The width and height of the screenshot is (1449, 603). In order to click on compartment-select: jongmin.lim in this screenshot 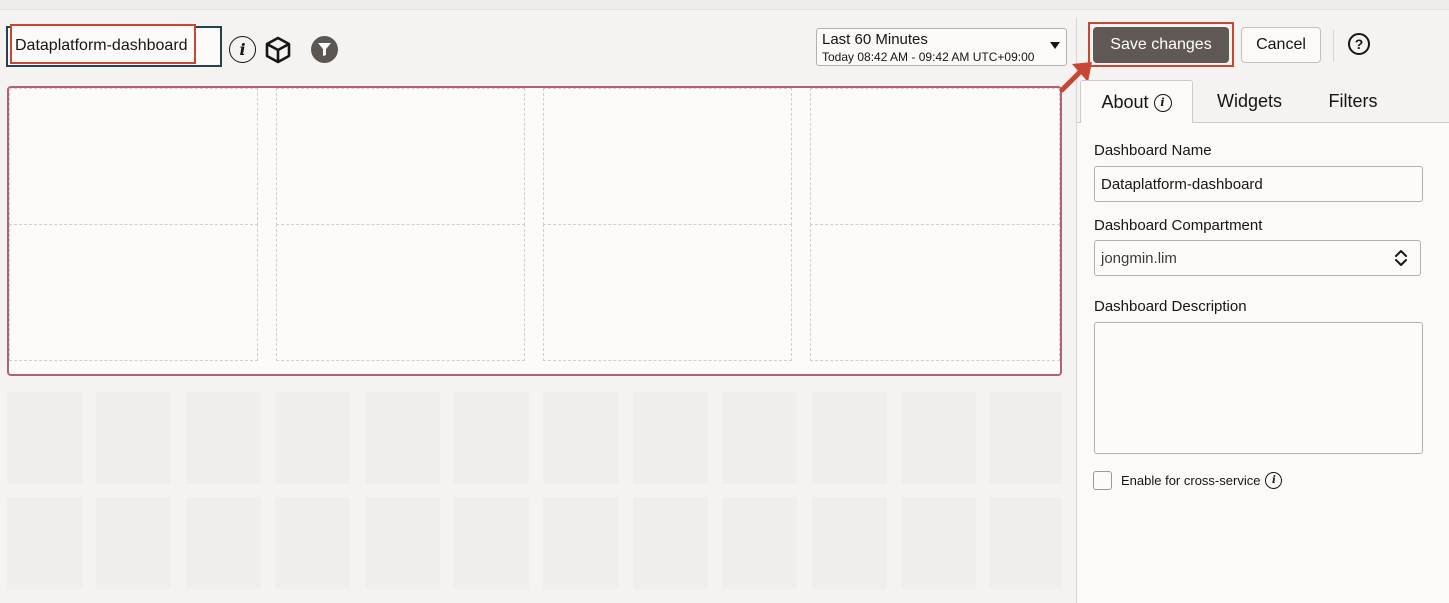, I will do `click(1257, 258)`.